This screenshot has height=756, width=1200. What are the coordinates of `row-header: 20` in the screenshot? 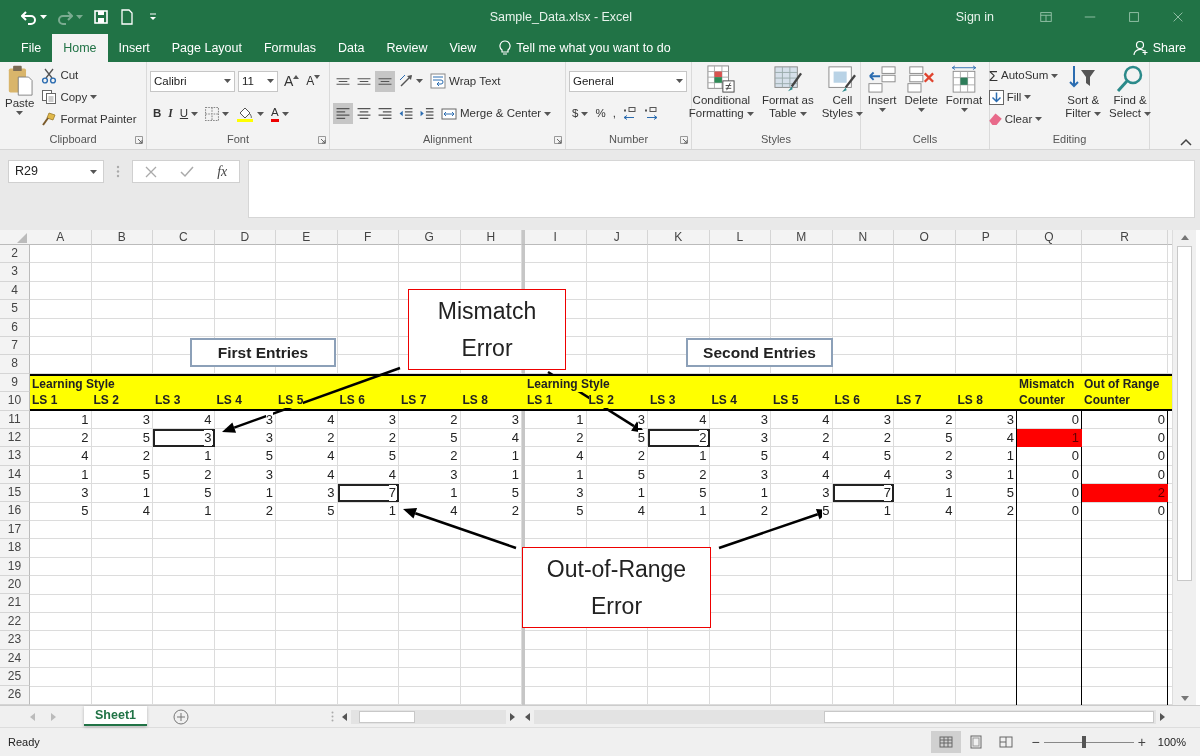 It's located at (15, 585).